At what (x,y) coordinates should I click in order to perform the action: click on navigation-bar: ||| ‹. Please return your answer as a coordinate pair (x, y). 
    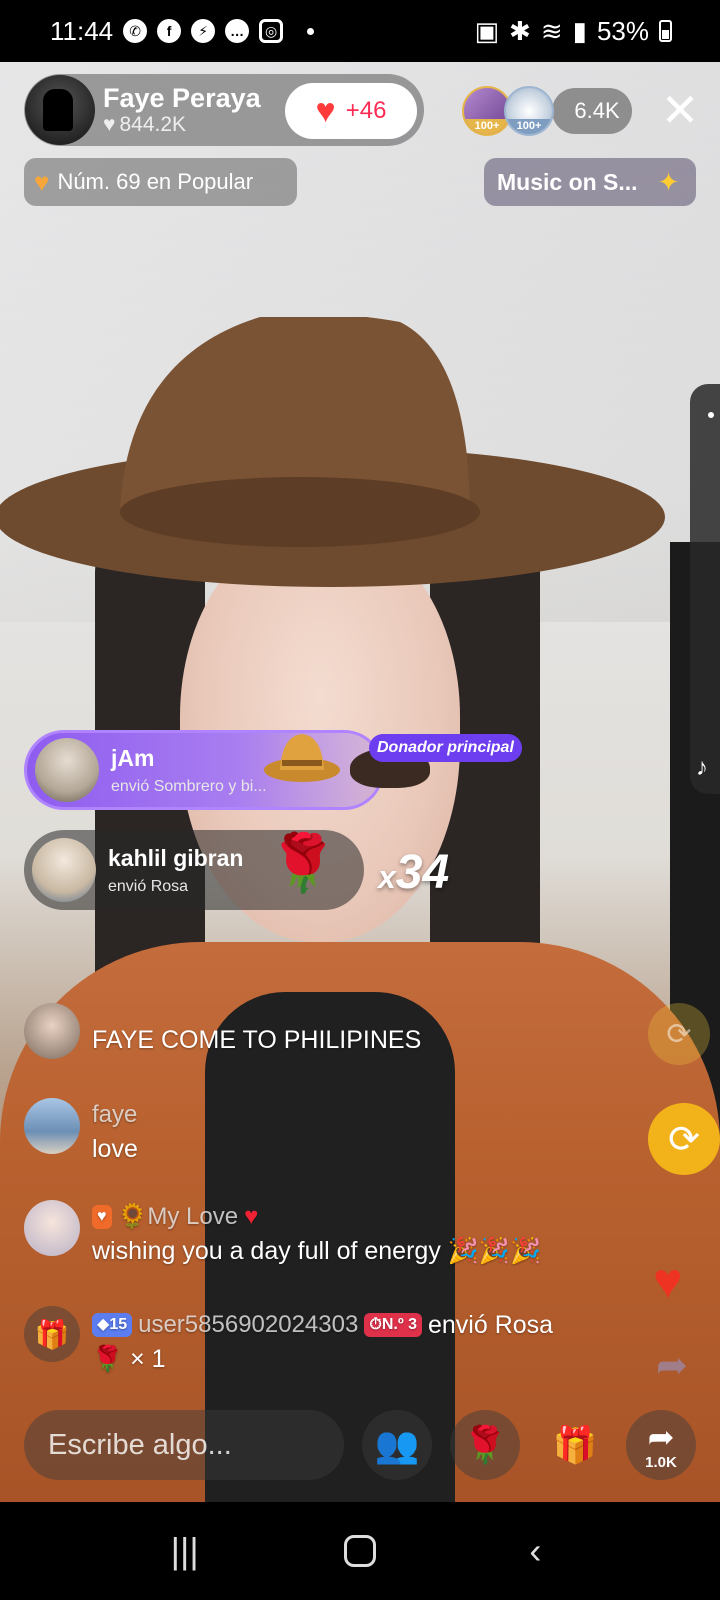
    Looking at the image, I should click on (360, 1551).